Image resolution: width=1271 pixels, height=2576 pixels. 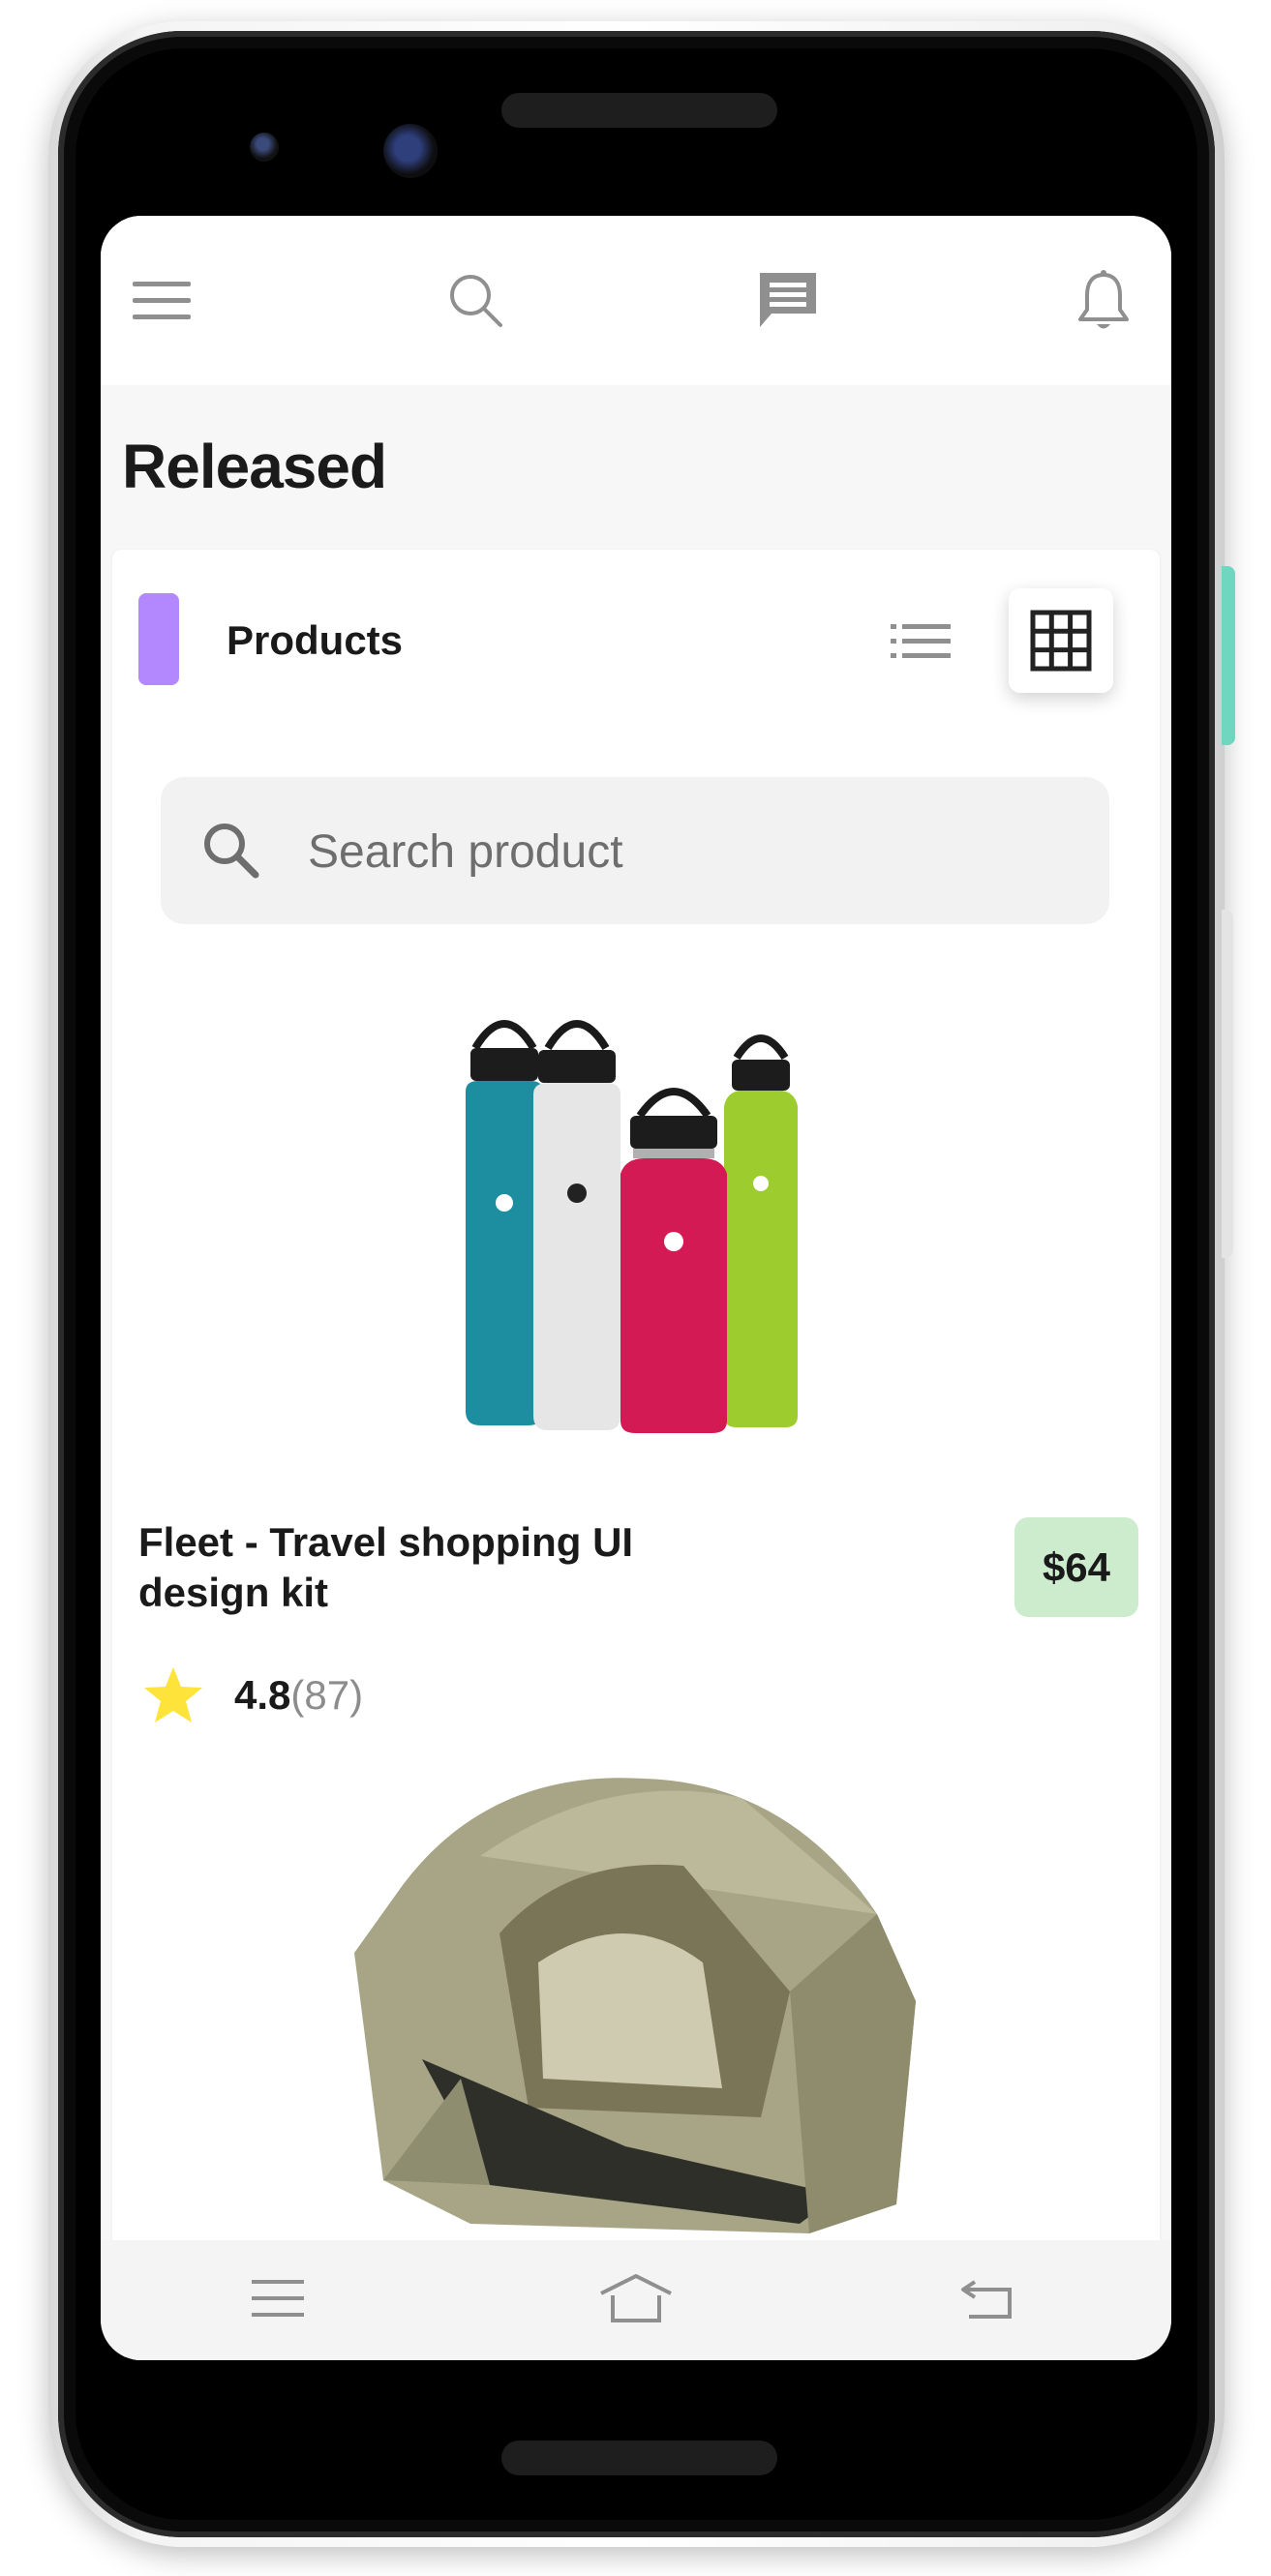 I want to click on tent-image, so click(x=635, y=1991).